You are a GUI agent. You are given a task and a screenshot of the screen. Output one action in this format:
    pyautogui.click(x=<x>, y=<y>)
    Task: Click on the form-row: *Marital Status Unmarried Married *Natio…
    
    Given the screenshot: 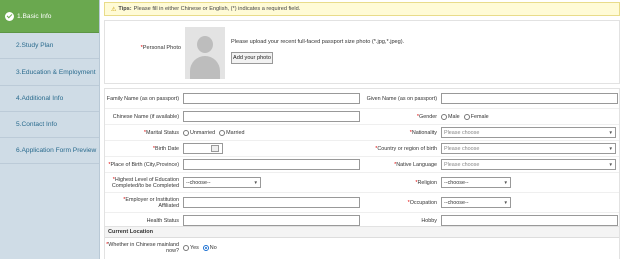 What is the action you would take?
    pyautogui.click(x=362, y=133)
    